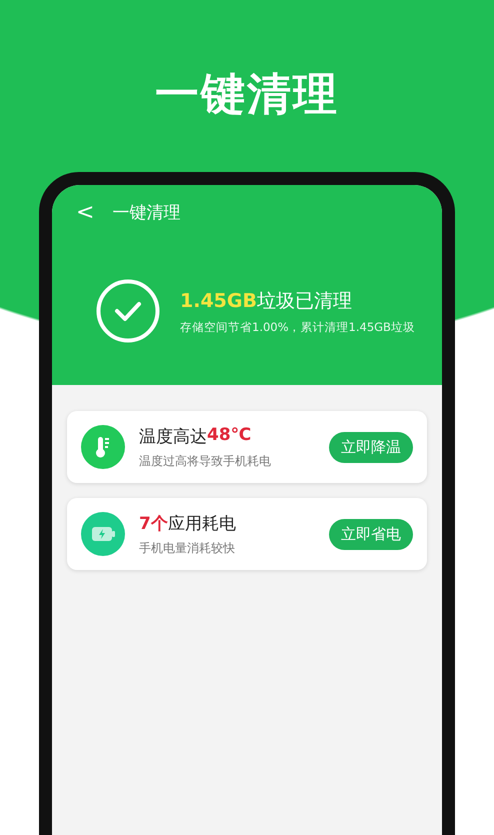 Image resolution: width=494 pixels, height=835 pixels. I want to click on screen-title: 一键清理, so click(146, 213).